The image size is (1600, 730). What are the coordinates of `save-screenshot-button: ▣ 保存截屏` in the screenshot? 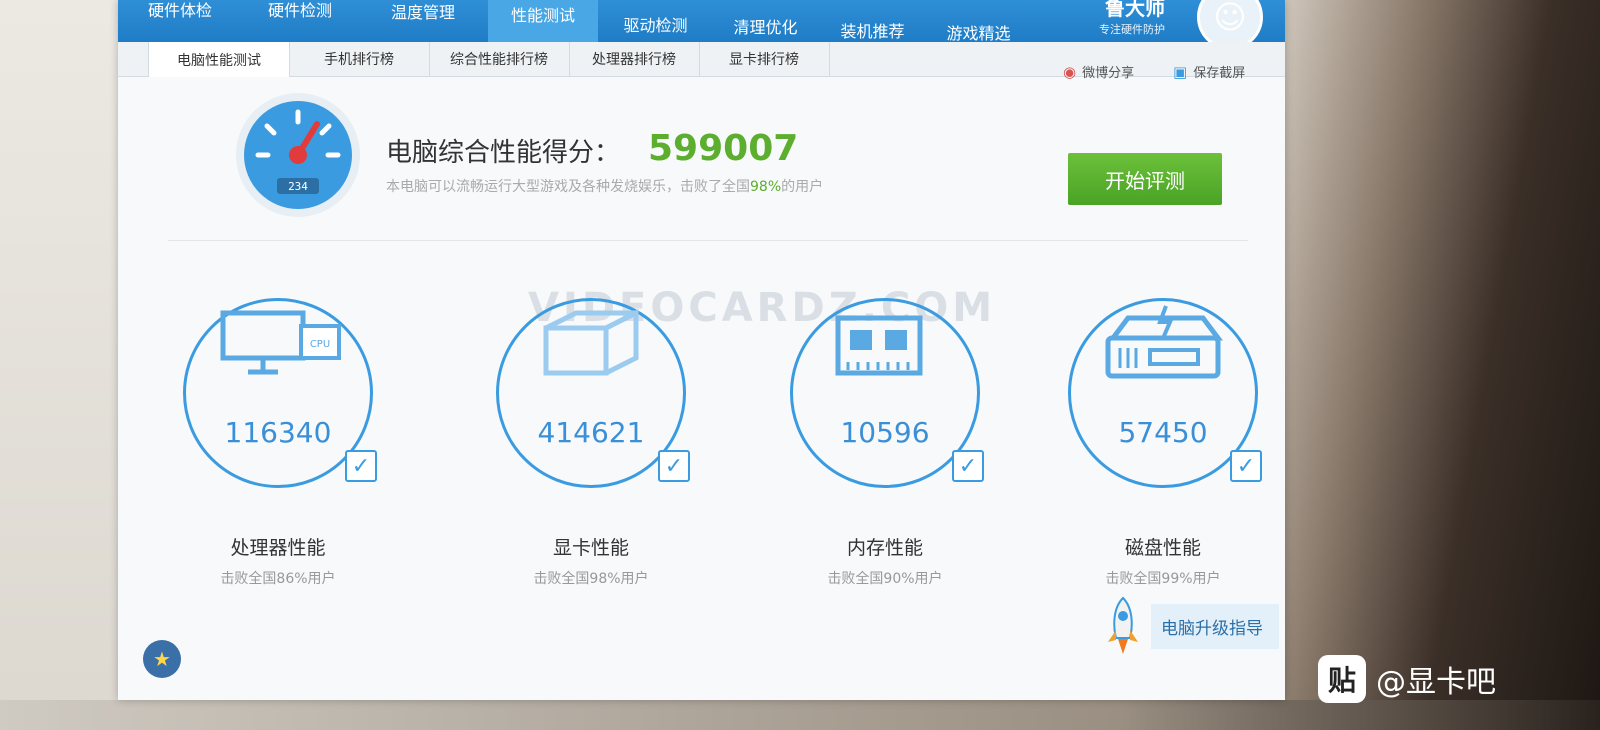 It's located at (1209, 72).